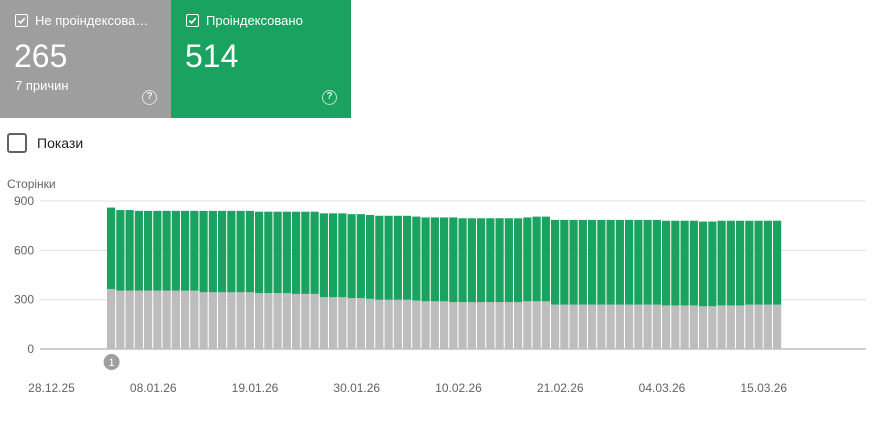  I want to click on x-tick-label-3: 30.01.26, so click(356, 388).